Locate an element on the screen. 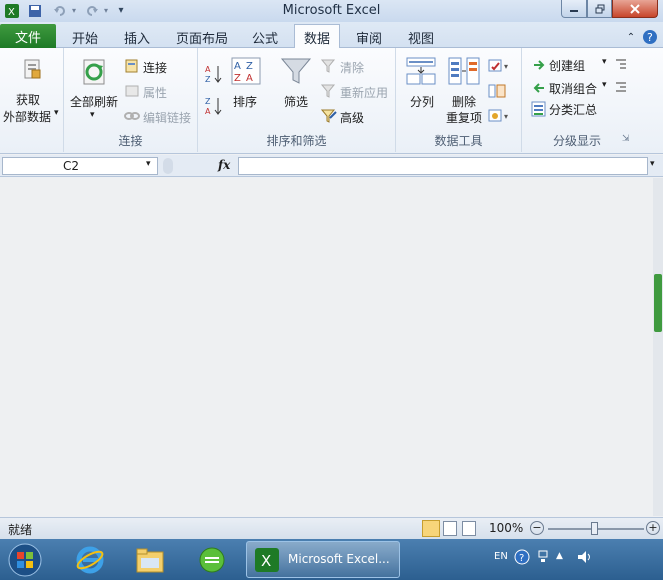 Image resolution: width=663 pixels, height=580 pixels. page-break-view-icon is located at coordinates (469, 528).